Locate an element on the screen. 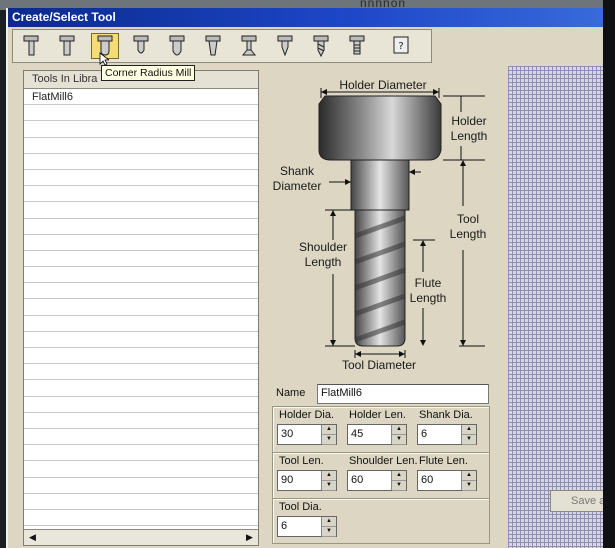 The width and height of the screenshot is (615, 548). shoulder-len-label: Shoulder Len. is located at coordinates (383, 461).